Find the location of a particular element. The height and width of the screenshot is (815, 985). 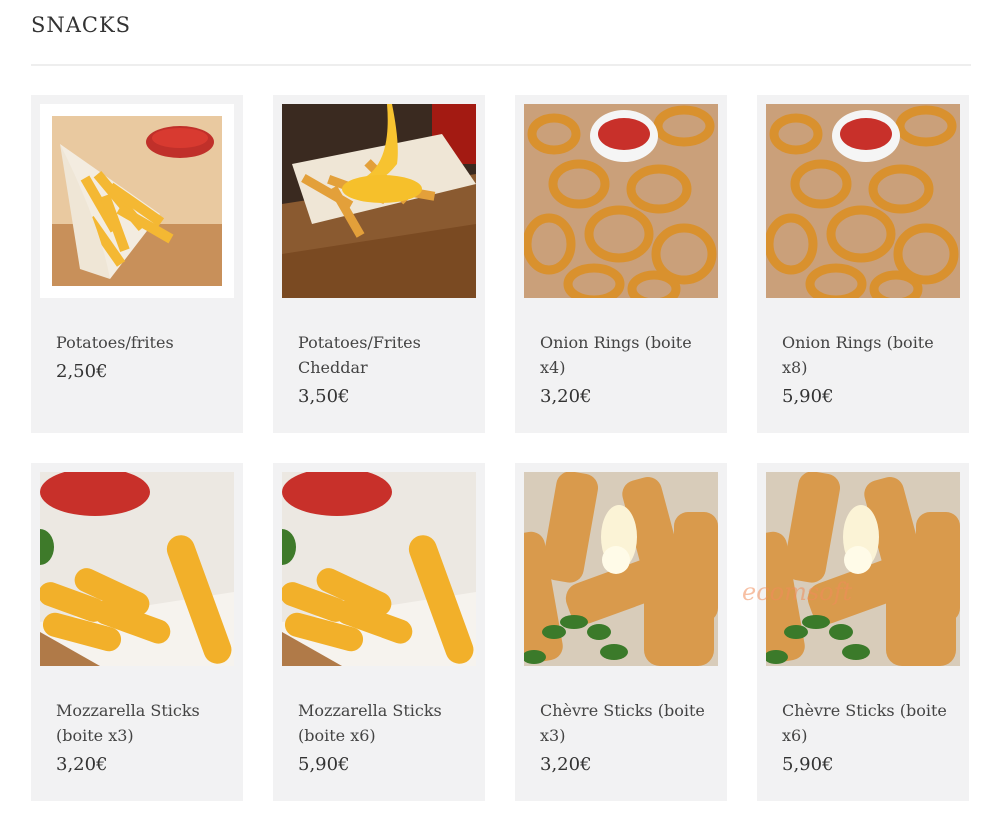

product-card: Potatoes/frites 2,50€ is located at coordinates (137, 264).